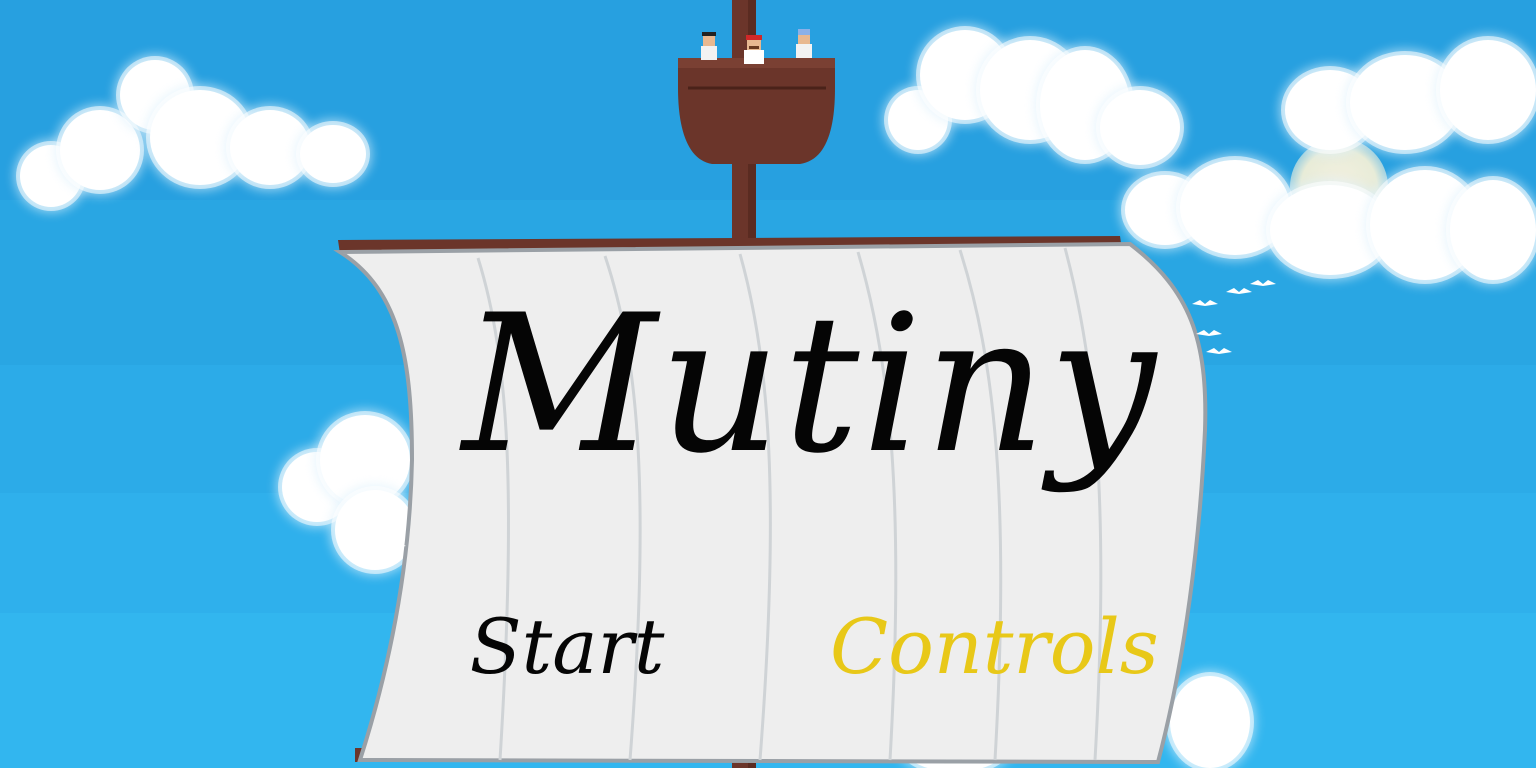 The image size is (1536, 768). Describe the element at coordinates (994, 647) in the screenshot. I see `controls-button: Controls` at that location.